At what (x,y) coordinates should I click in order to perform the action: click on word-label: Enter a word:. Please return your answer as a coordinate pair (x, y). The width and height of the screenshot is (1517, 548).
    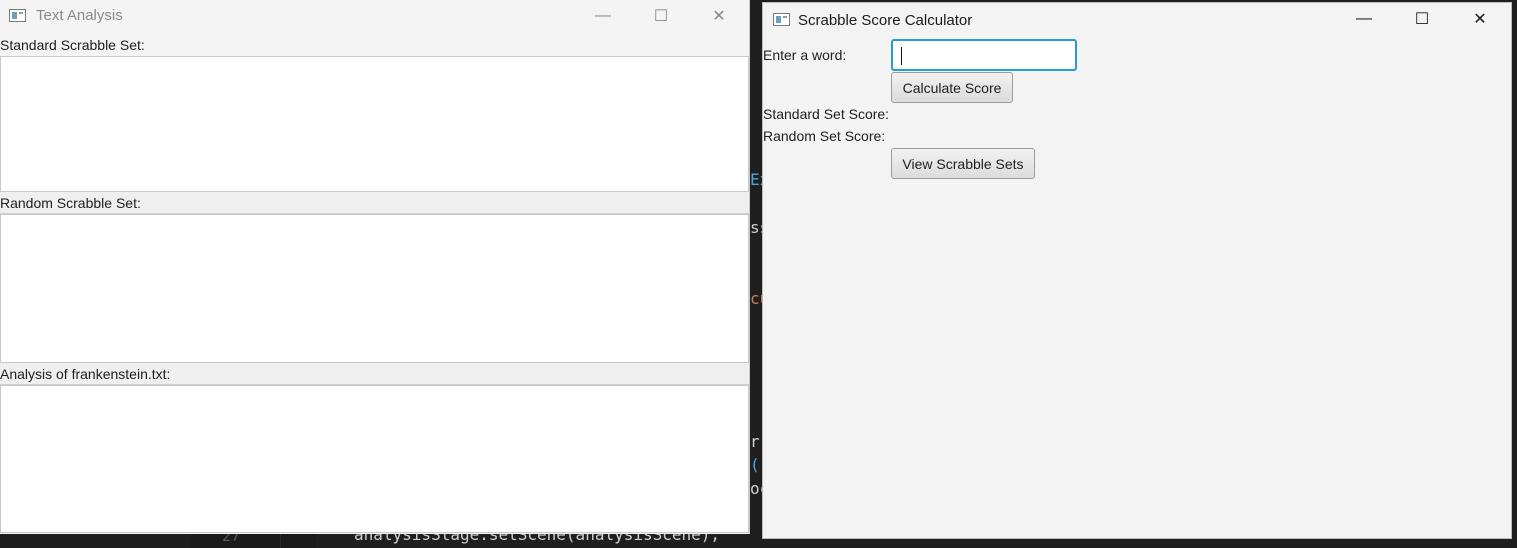
    Looking at the image, I should click on (805, 55).